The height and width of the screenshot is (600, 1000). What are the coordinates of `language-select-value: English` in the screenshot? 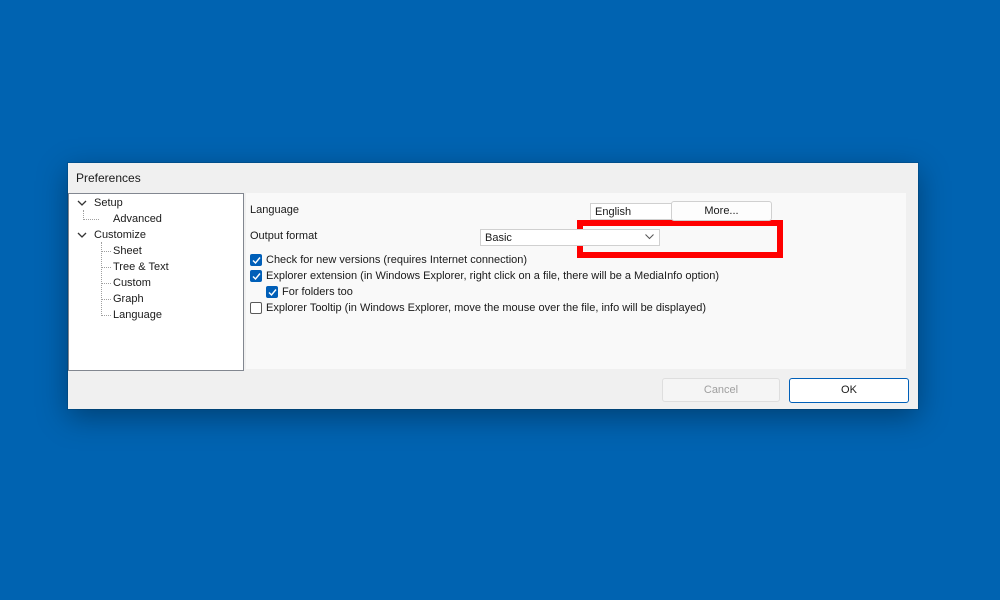 It's located at (613, 212).